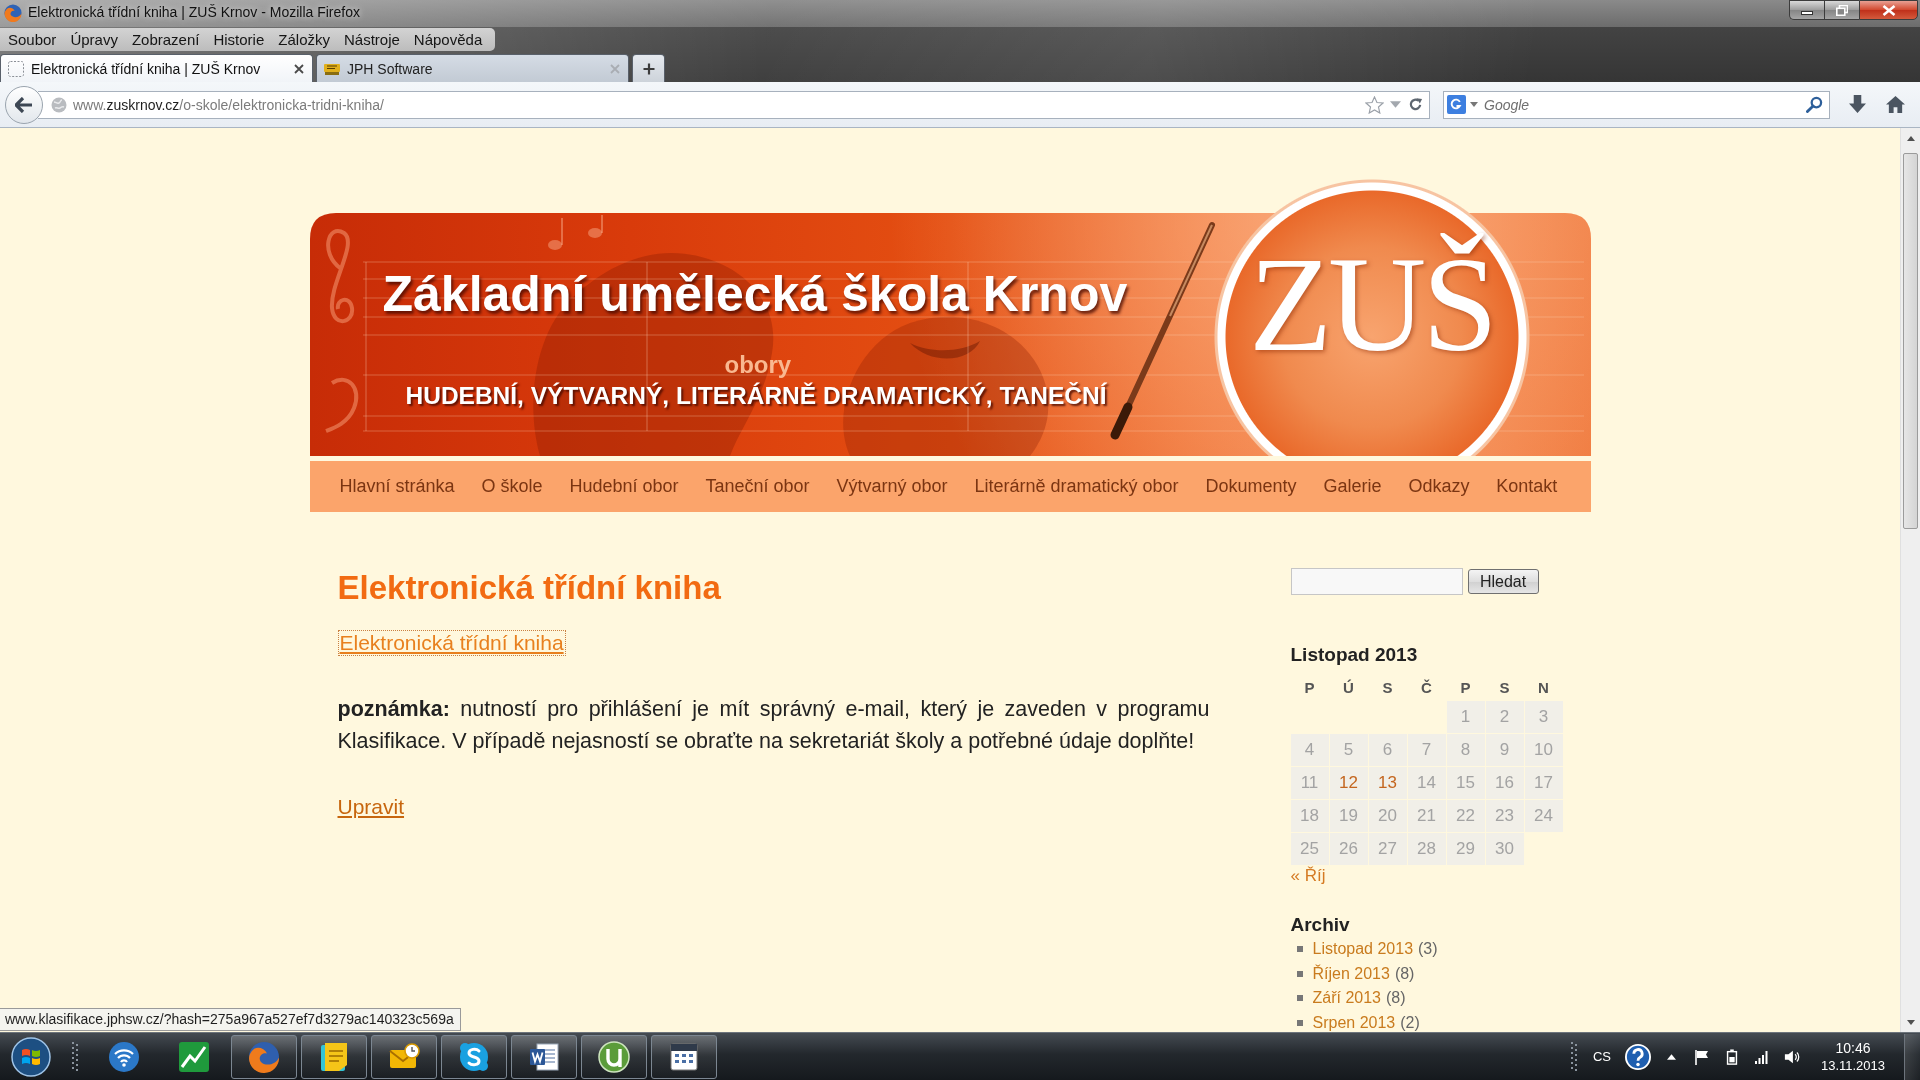 Image resolution: width=1920 pixels, height=1080 pixels. Describe the element at coordinates (1410, 1022) in the screenshot. I see `post-count: (2)` at that location.